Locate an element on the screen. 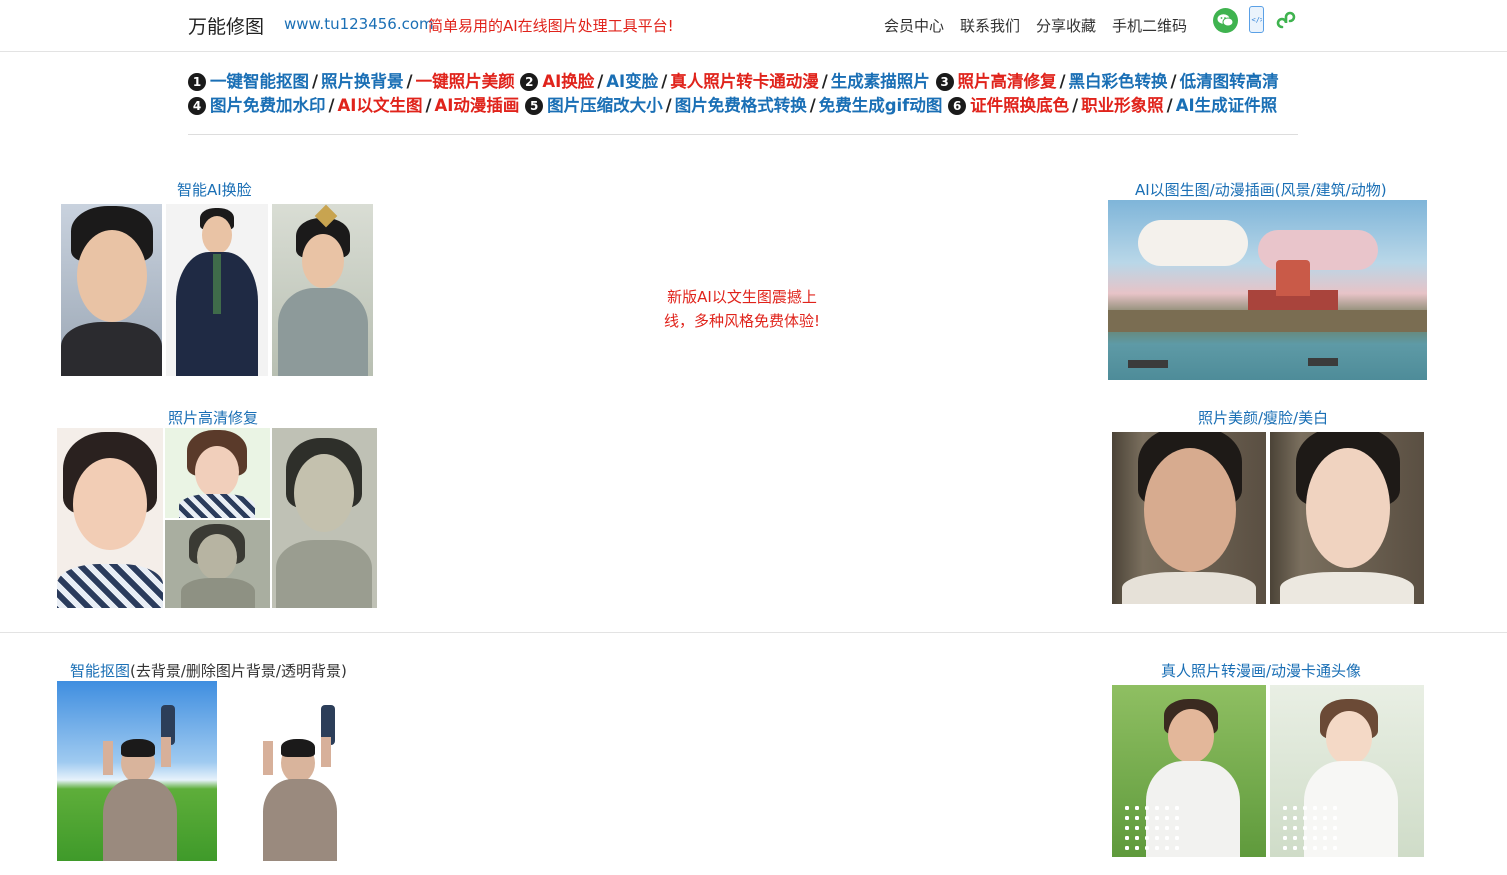 The height and width of the screenshot is (875, 1507). menu-item: 图片免费格式转换 is located at coordinates (741, 105).